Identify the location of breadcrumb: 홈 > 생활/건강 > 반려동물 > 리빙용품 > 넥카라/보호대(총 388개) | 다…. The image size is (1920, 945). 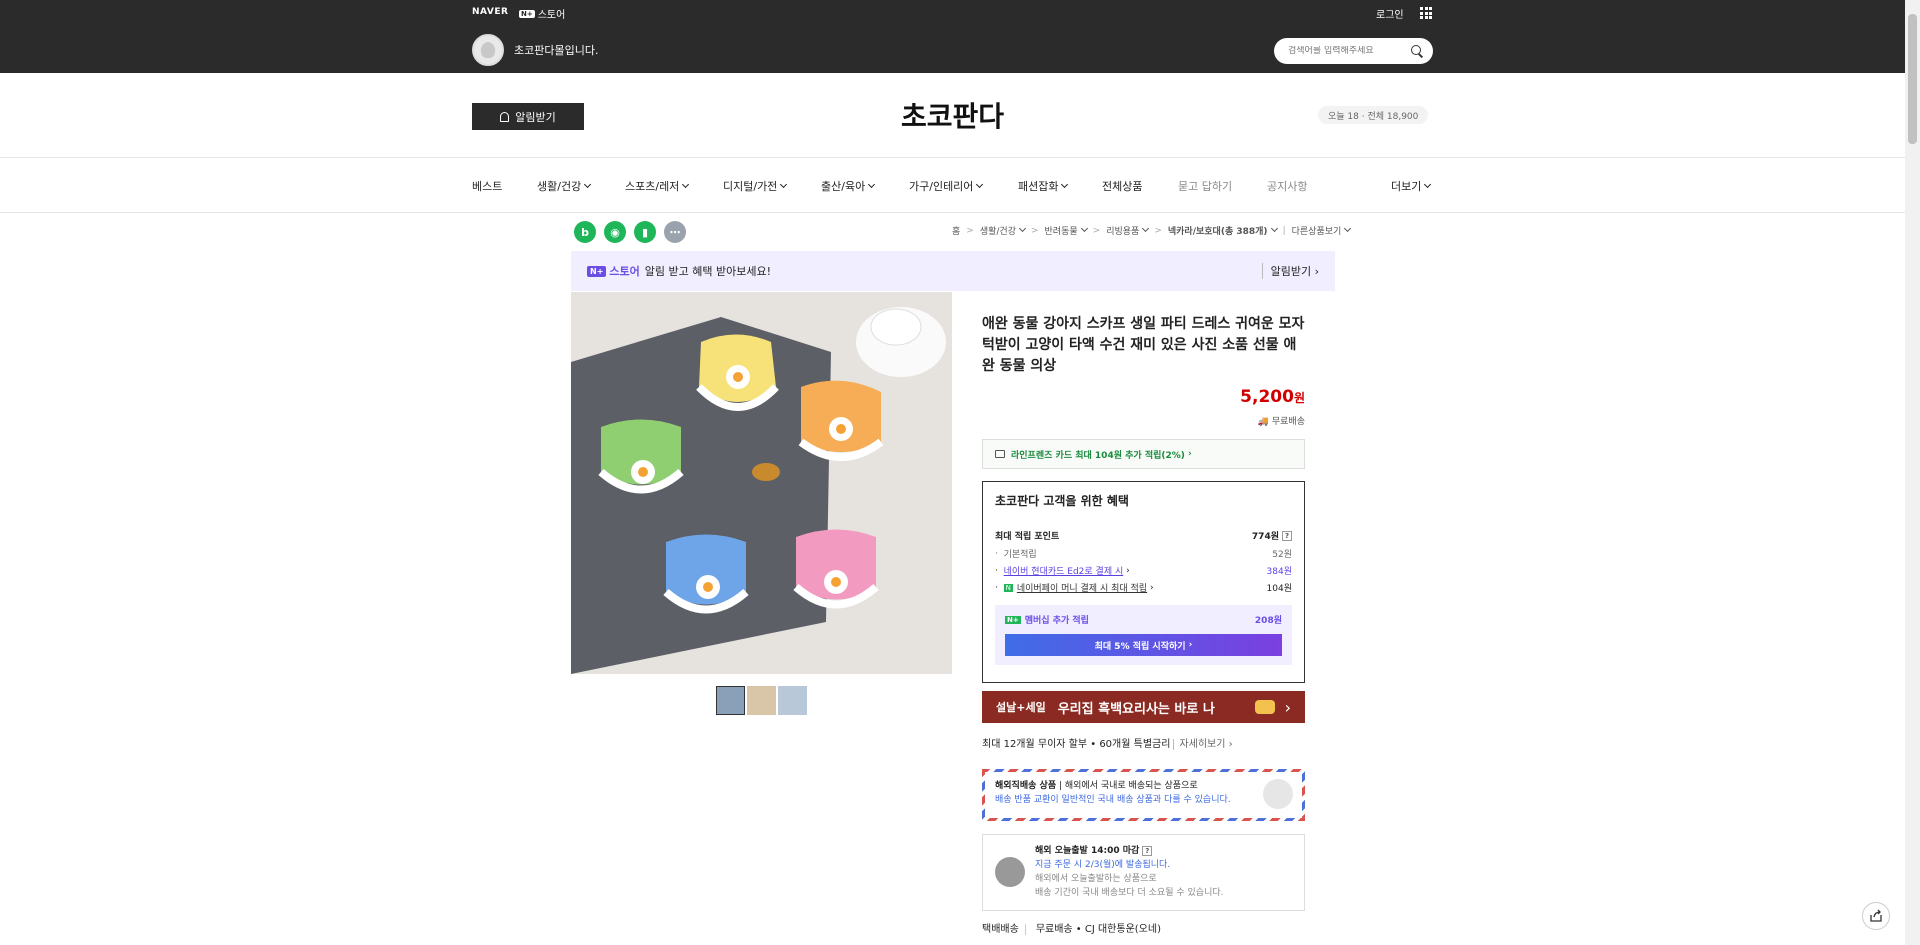
(1152, 230).